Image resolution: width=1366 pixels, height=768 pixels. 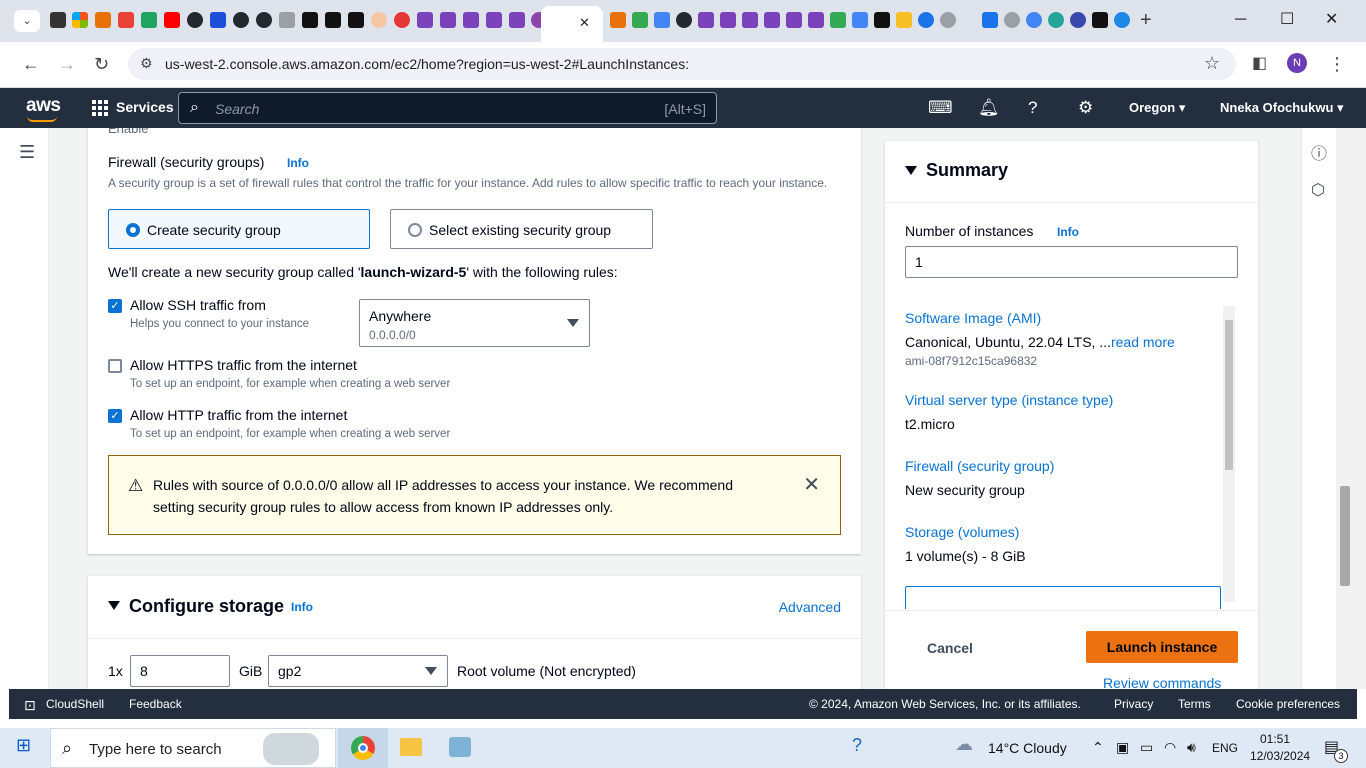 I want to click on battery-icon: ▭, so click(x=1146, y=747).